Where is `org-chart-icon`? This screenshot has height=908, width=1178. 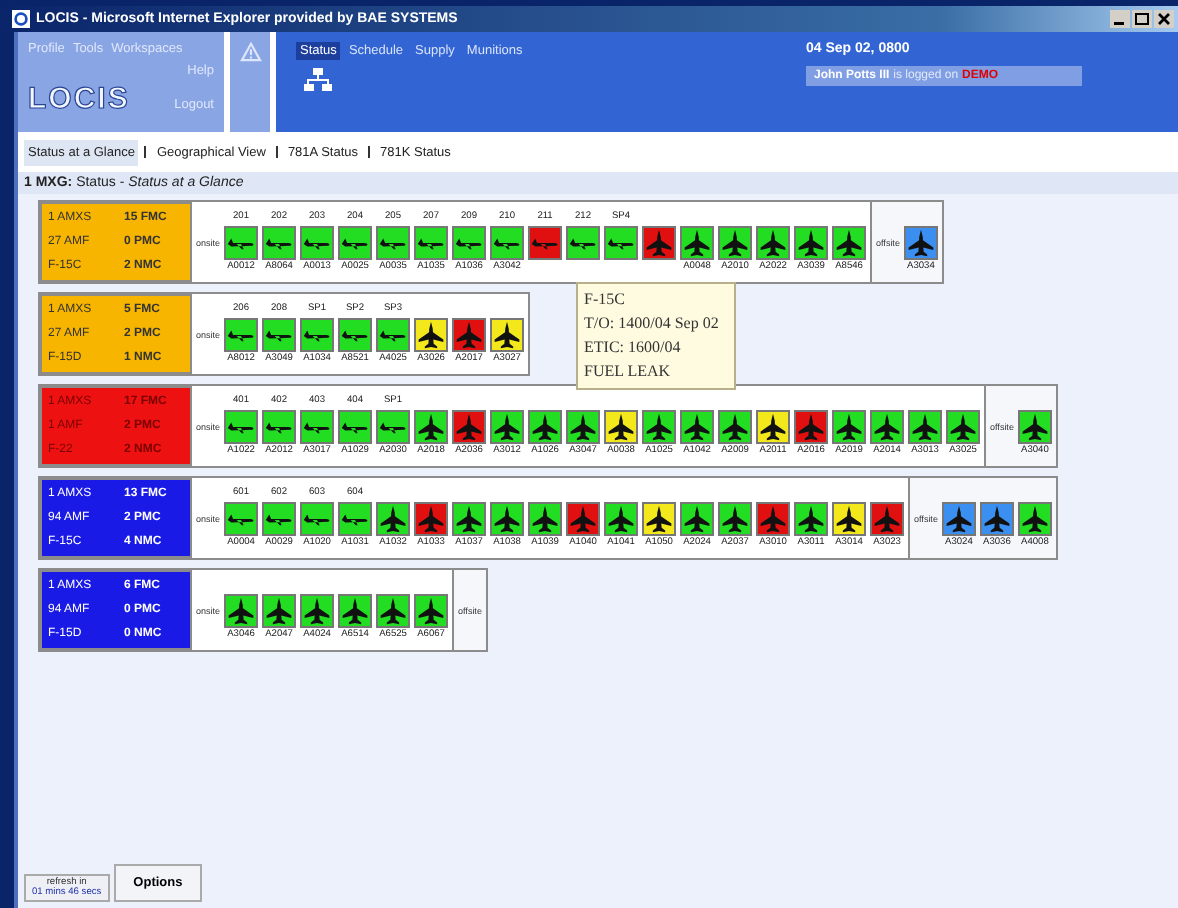
org-chart-icon is located at coordinates (318, 80).